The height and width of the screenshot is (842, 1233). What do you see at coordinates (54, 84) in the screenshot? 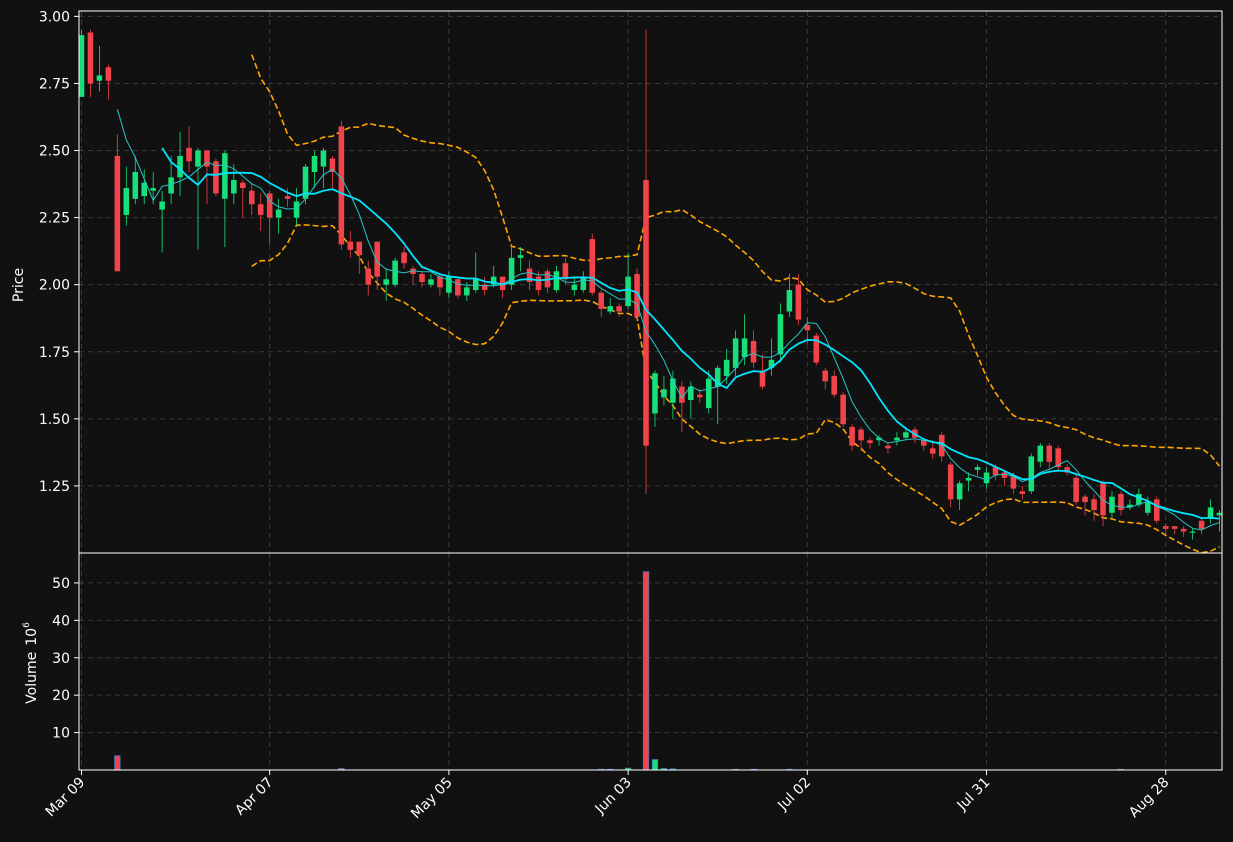
I see `price-tick-label: 2.75` at bounding box center [54, 84].